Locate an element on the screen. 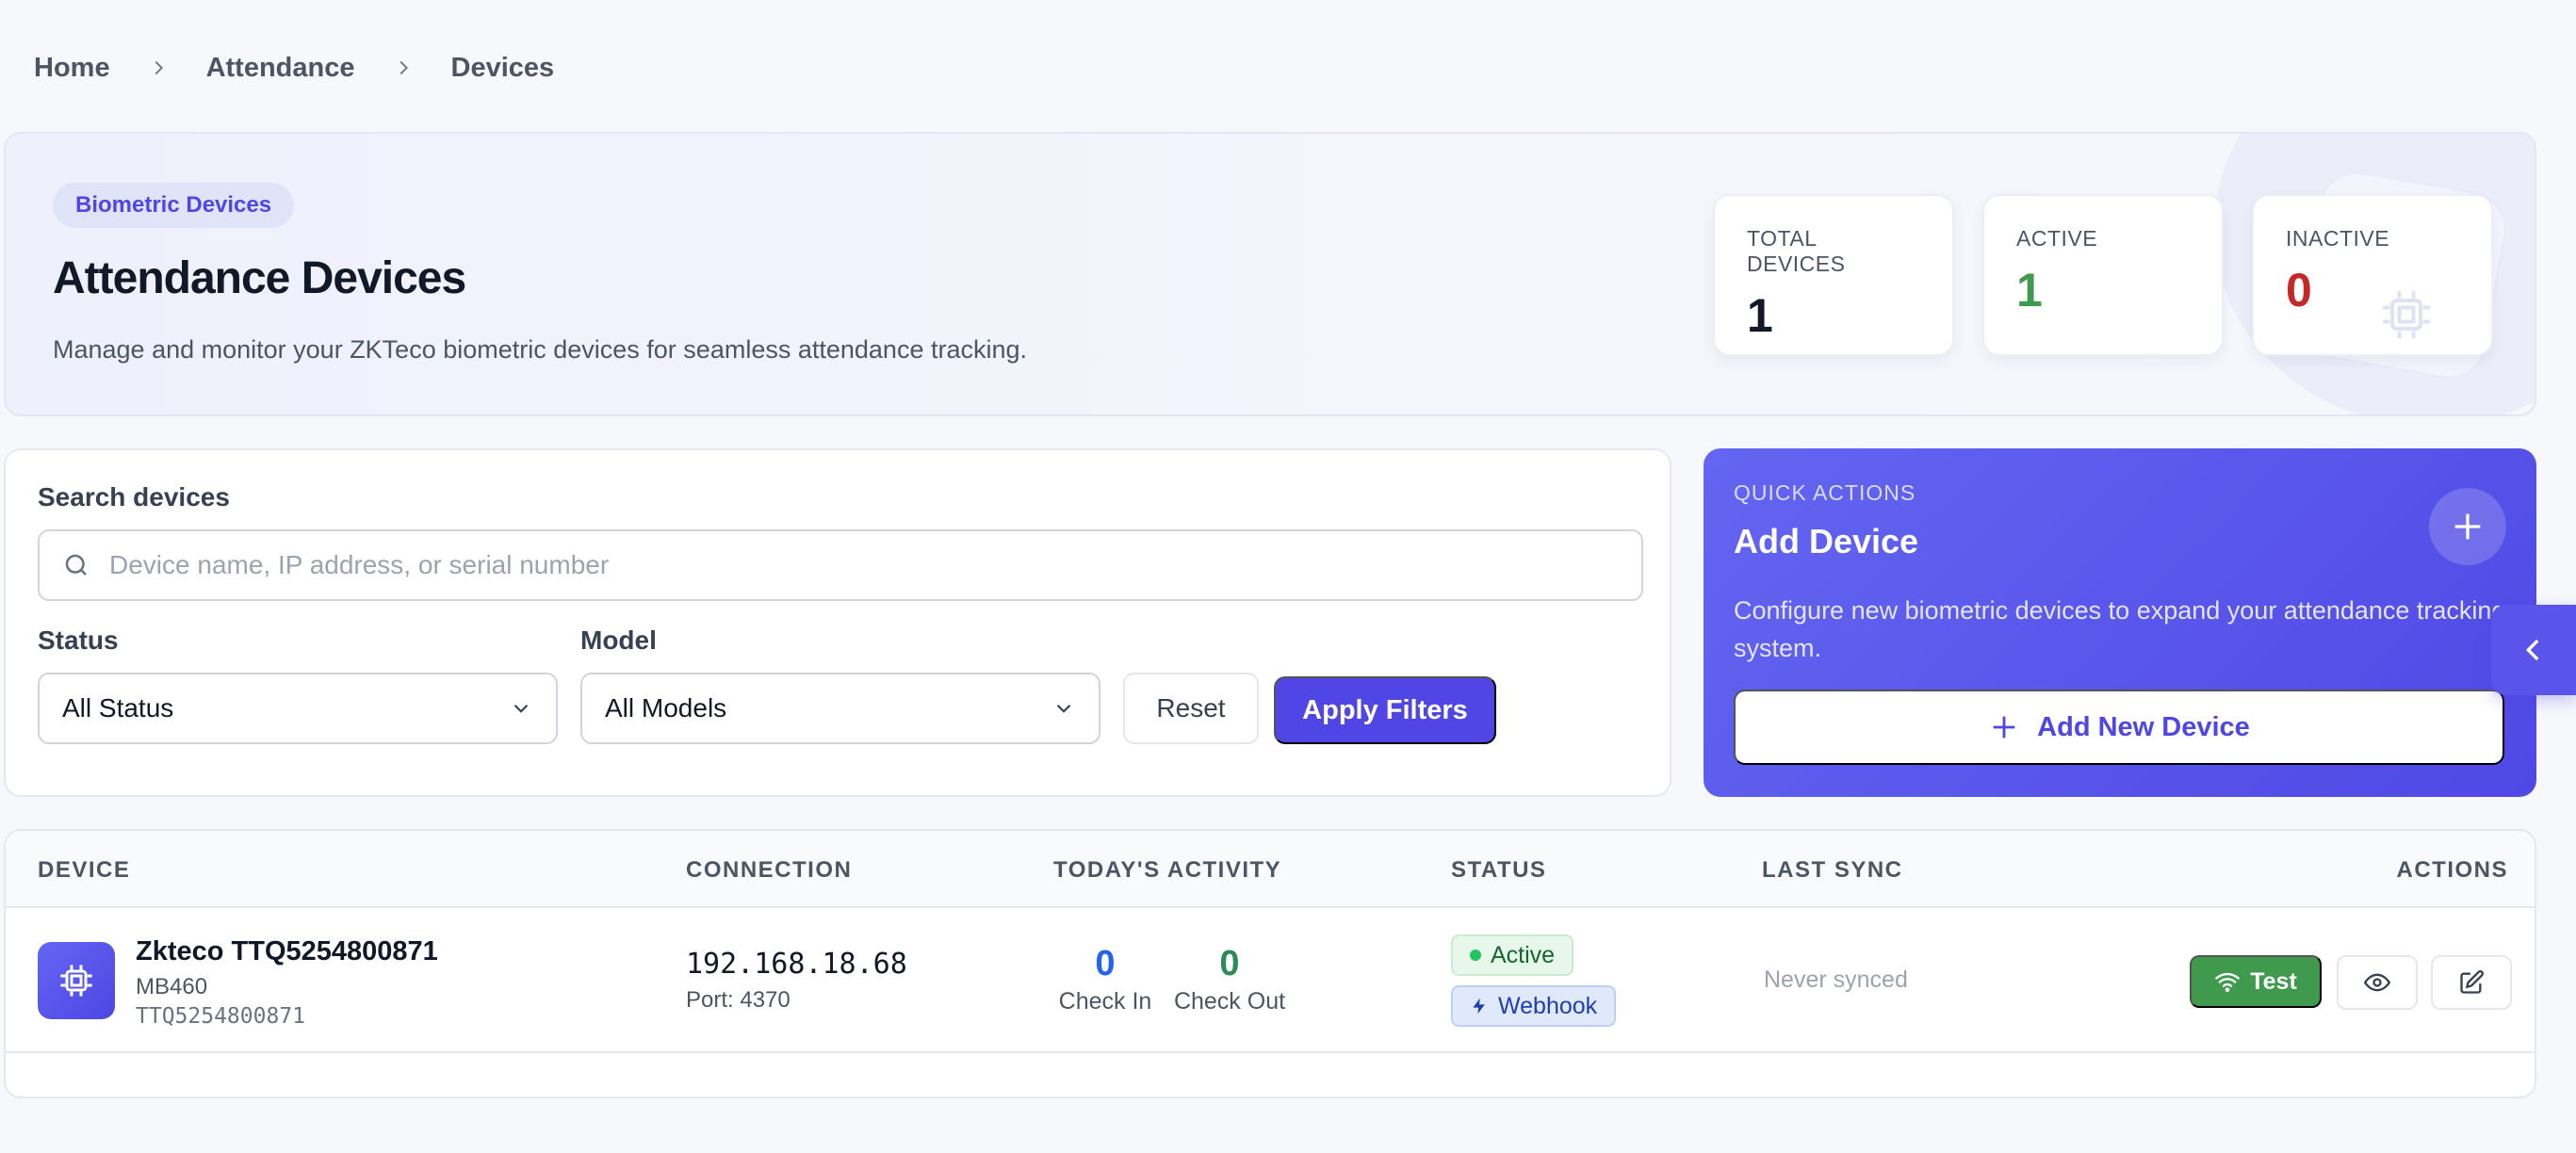  device-serial: TTQ5254800871 is located at coordinates (221, 1016).